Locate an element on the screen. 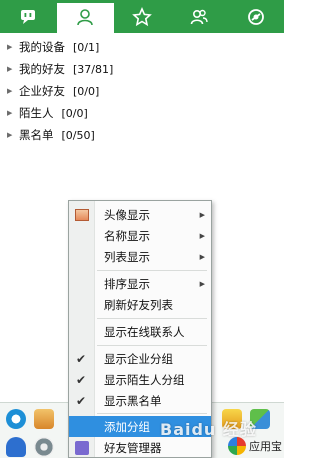 Image resolution: width=320 pixels, height=458 pixels. tab-favorites is located at coordinates (142, 16).